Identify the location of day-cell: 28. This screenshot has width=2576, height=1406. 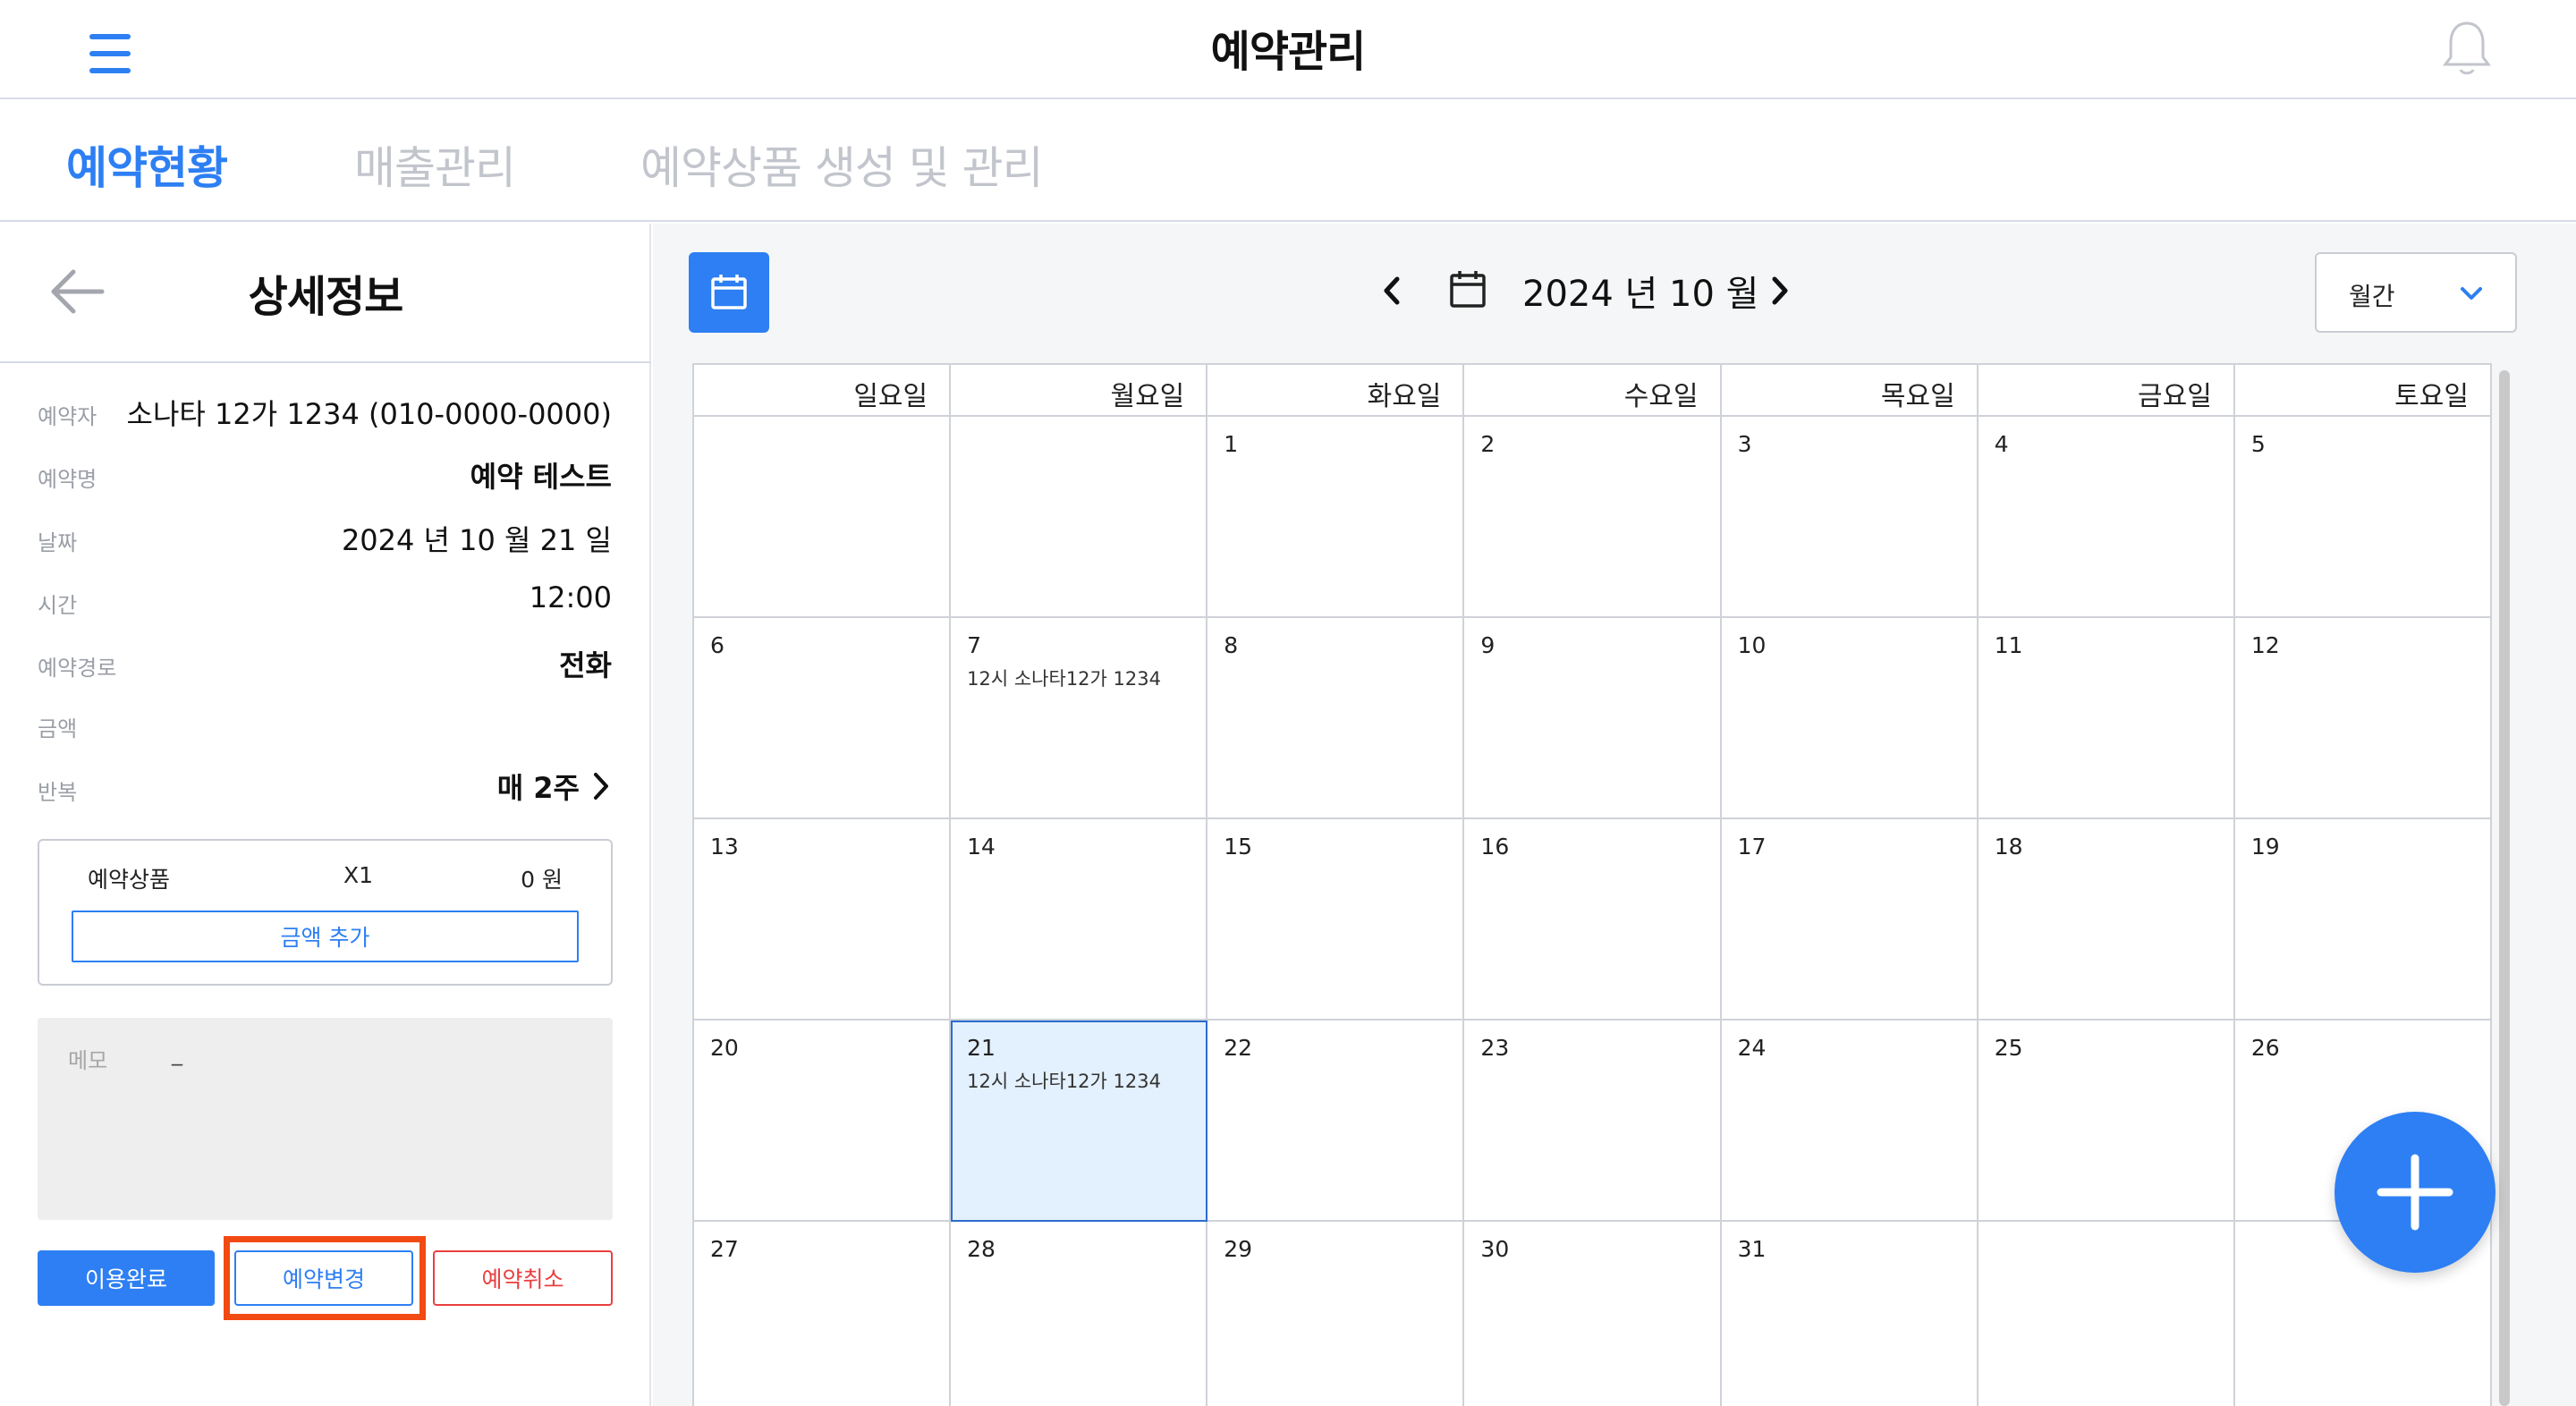
(1079, 1314).